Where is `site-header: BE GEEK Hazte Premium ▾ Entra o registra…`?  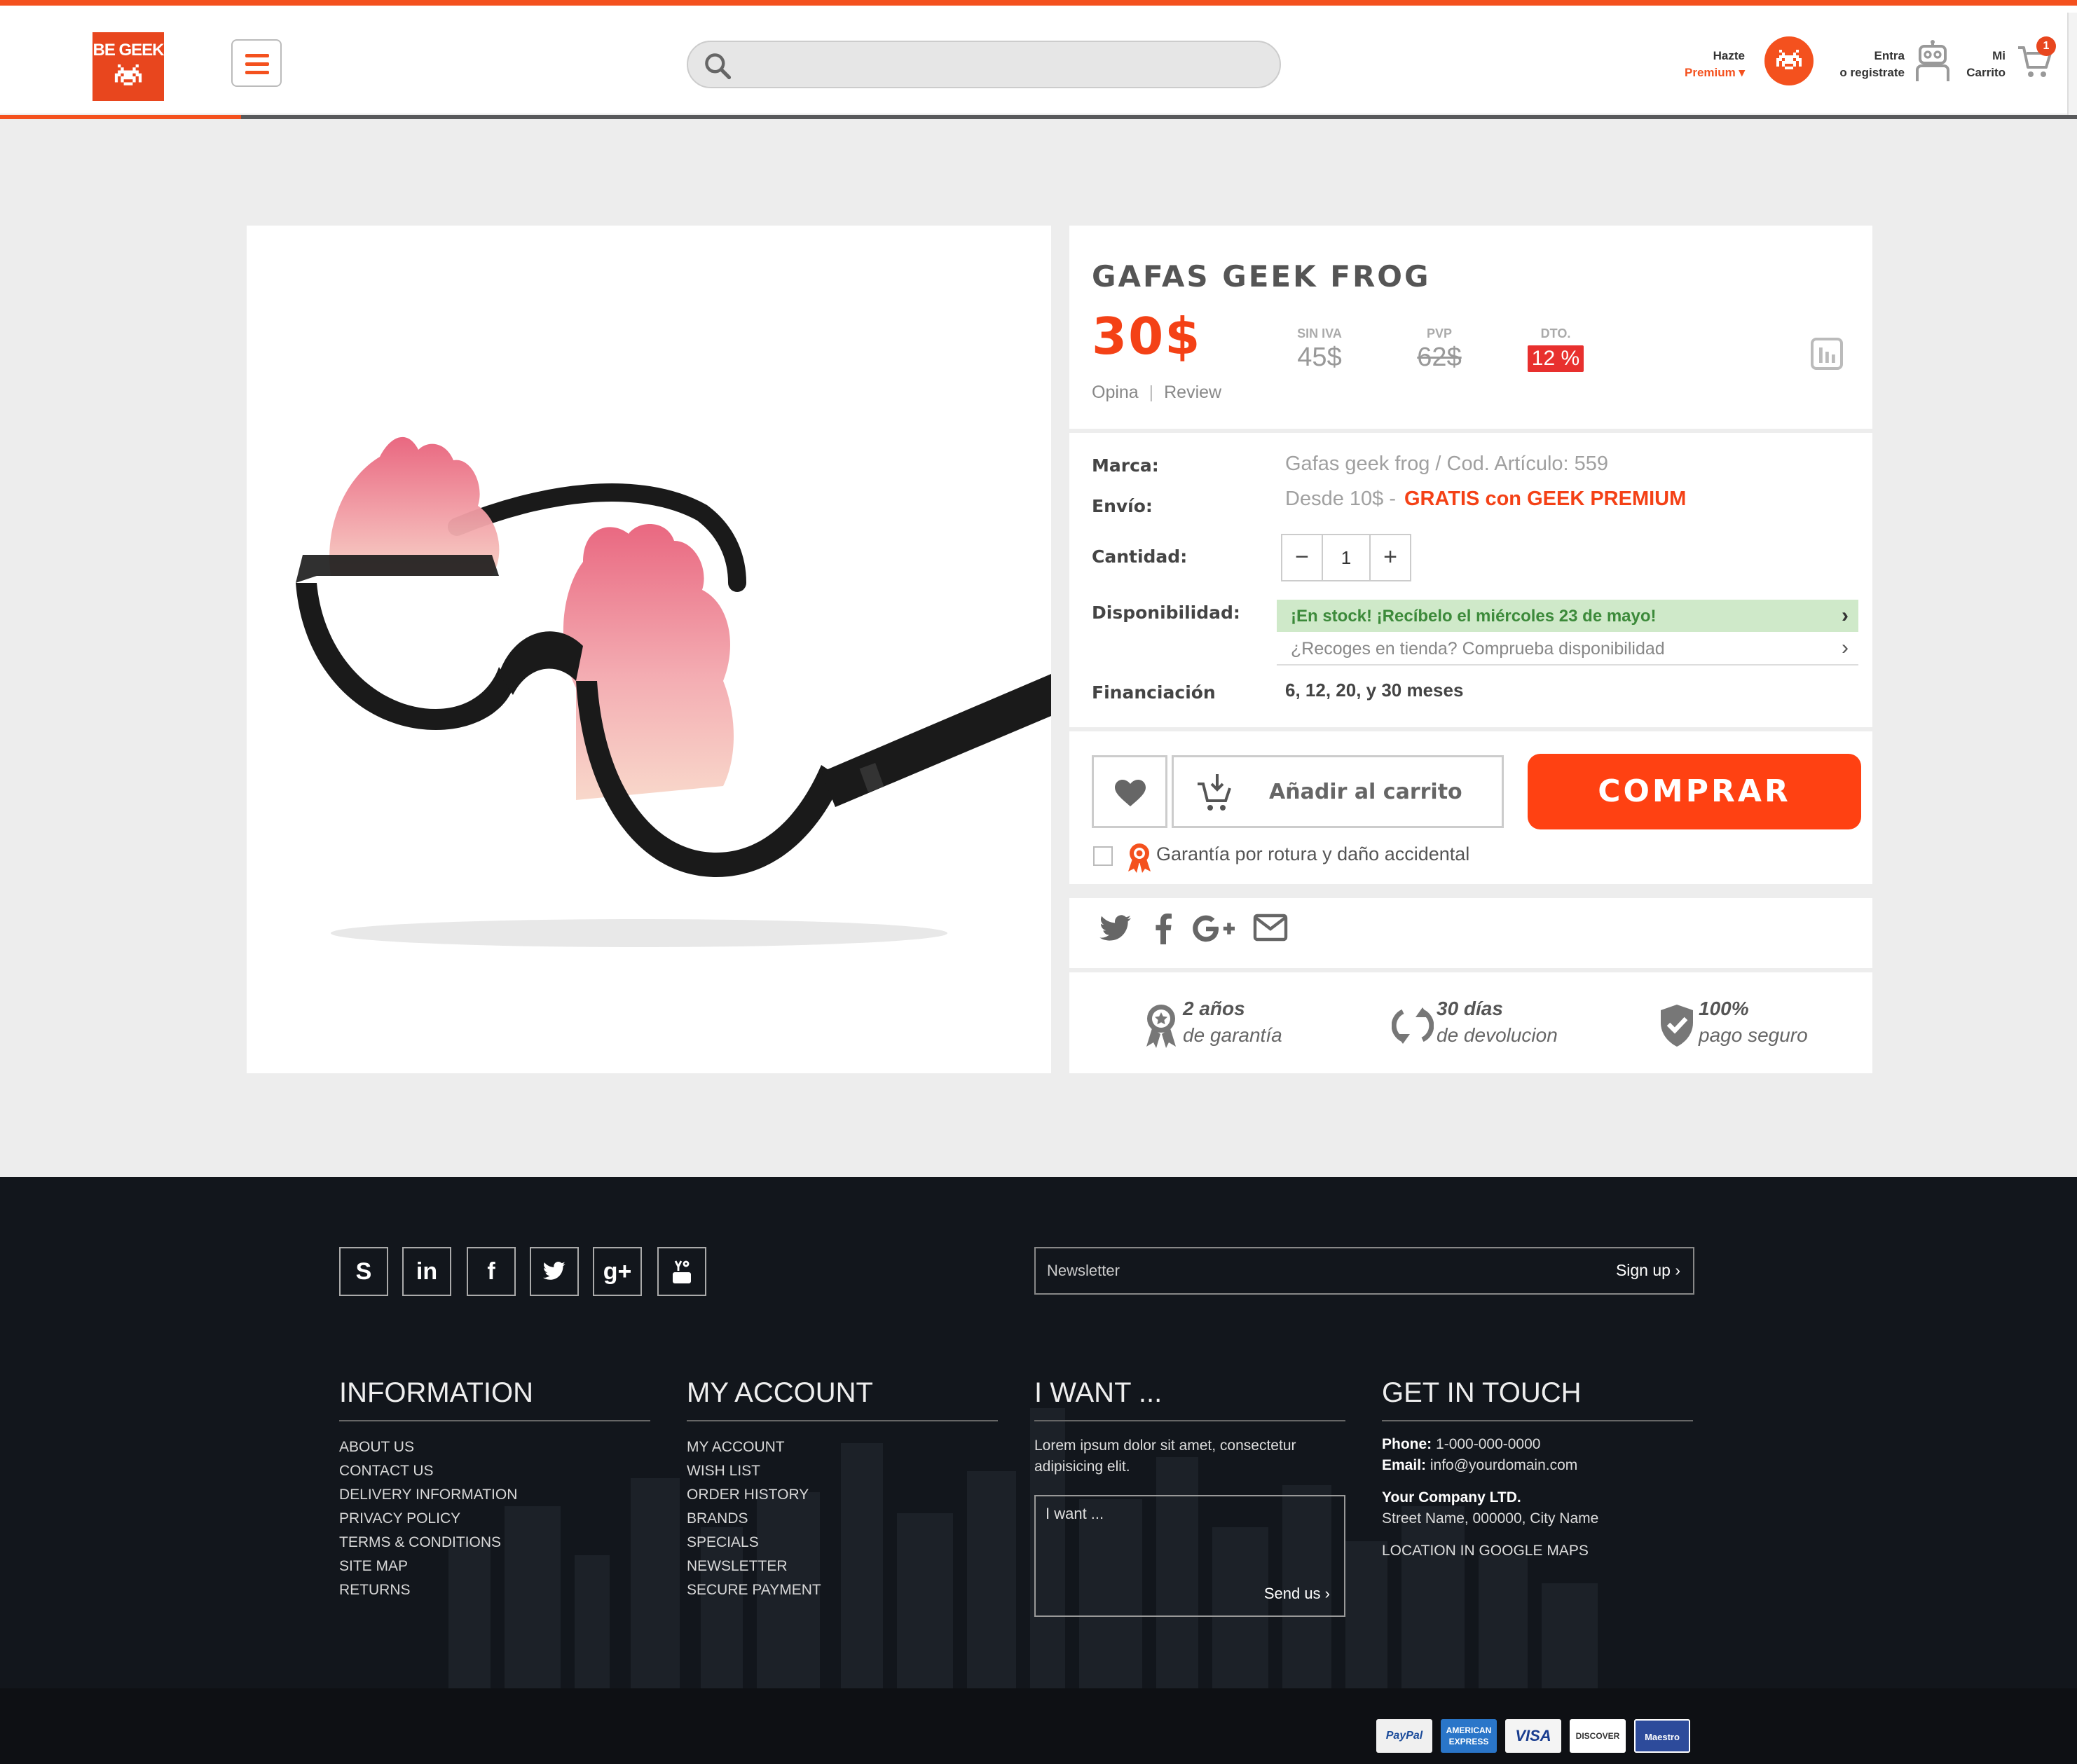
site-header: BE GEEK Hazte Premium ▾ Entra o registra… is located at coordinates (1038, 59).